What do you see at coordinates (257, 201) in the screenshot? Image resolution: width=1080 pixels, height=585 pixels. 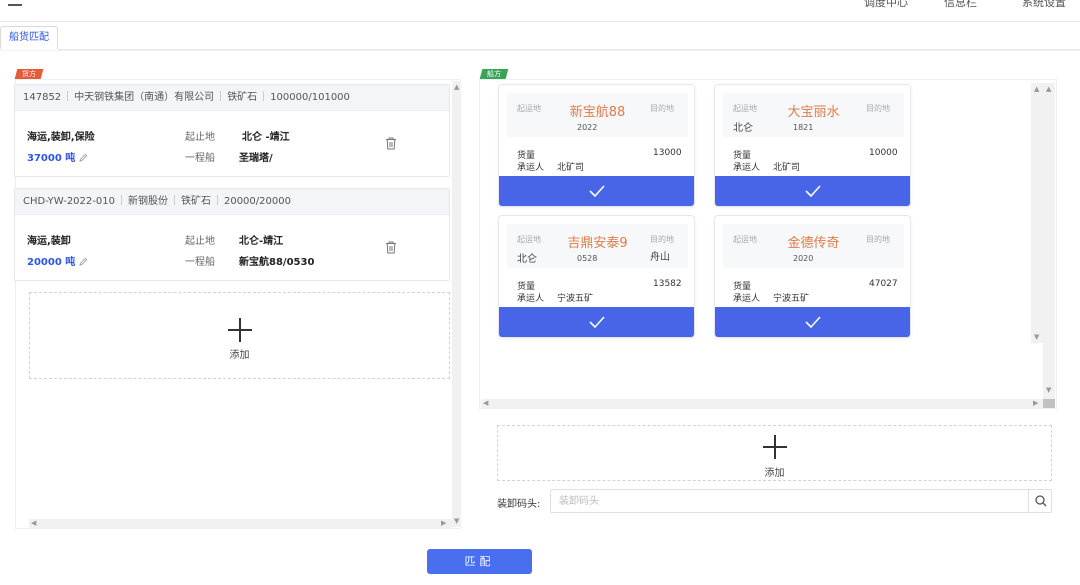 I see `cargo-amount: 20000/20000` at bounding box center [257, 201].